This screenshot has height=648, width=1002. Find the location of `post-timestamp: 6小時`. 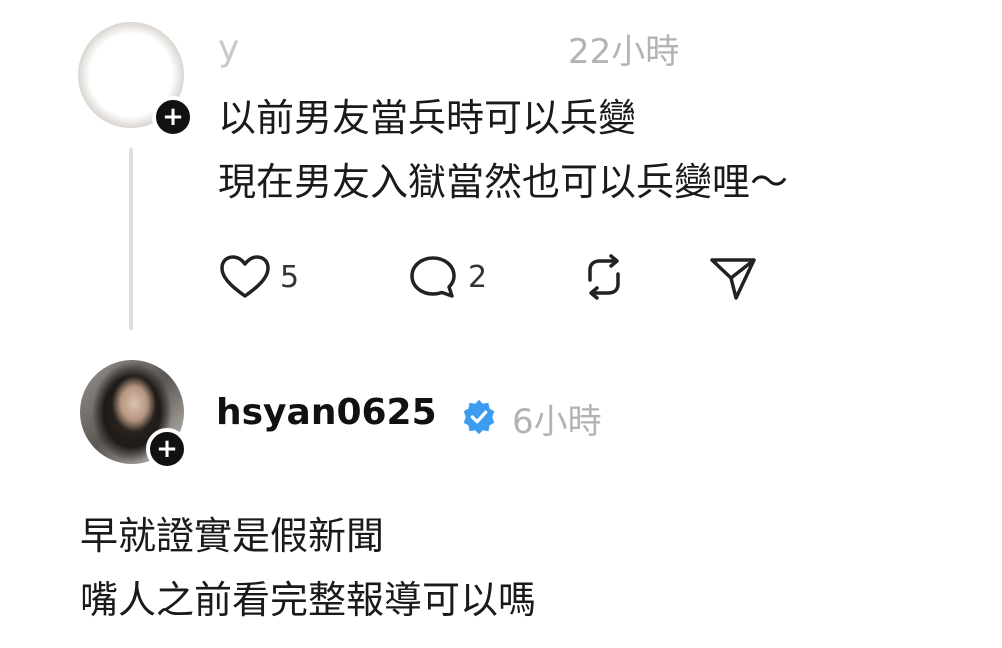

post-timestamp: 6小時 is located at coordinates (557, 422).